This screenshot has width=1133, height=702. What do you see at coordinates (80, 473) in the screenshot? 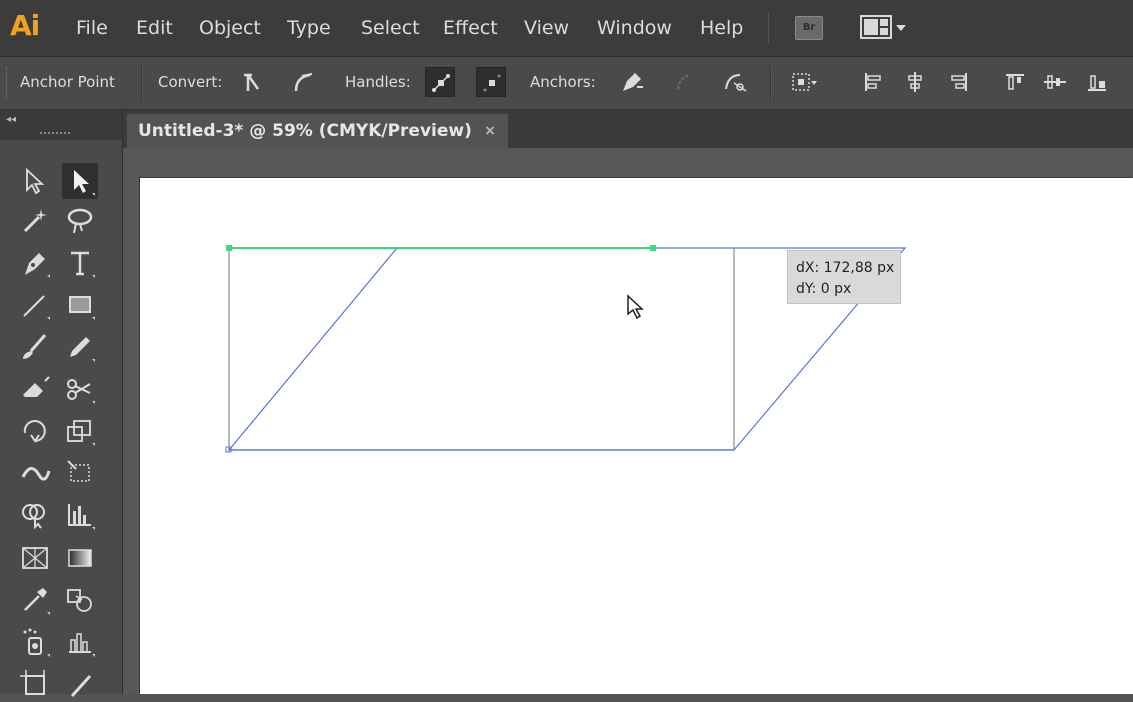
I see `free-transform-tool-icon` at bounding box center [80, 473].